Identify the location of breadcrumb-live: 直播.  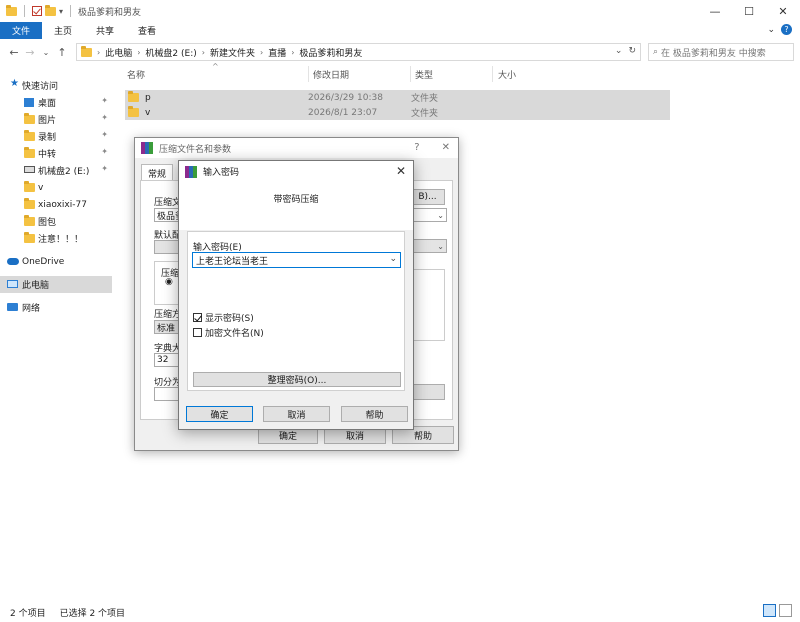
(277, 52).